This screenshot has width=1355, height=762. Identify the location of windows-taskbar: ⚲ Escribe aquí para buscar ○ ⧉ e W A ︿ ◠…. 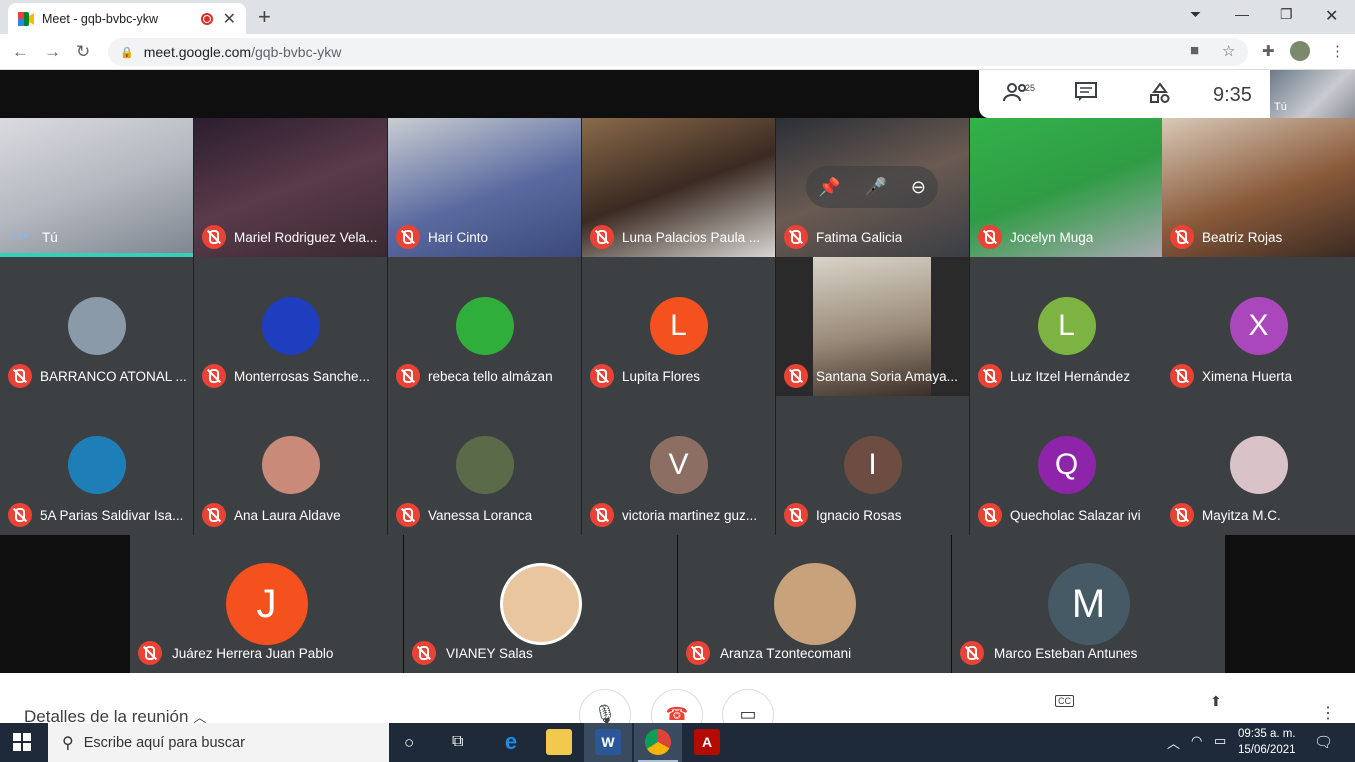
(677, 742).